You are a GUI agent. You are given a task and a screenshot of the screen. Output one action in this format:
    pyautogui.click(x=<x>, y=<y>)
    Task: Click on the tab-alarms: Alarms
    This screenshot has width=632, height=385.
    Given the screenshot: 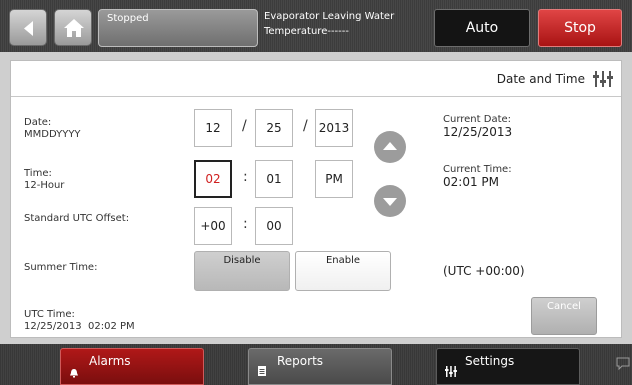 What is the action you would take?
    pyautogui.click(x=132, y=366)
    